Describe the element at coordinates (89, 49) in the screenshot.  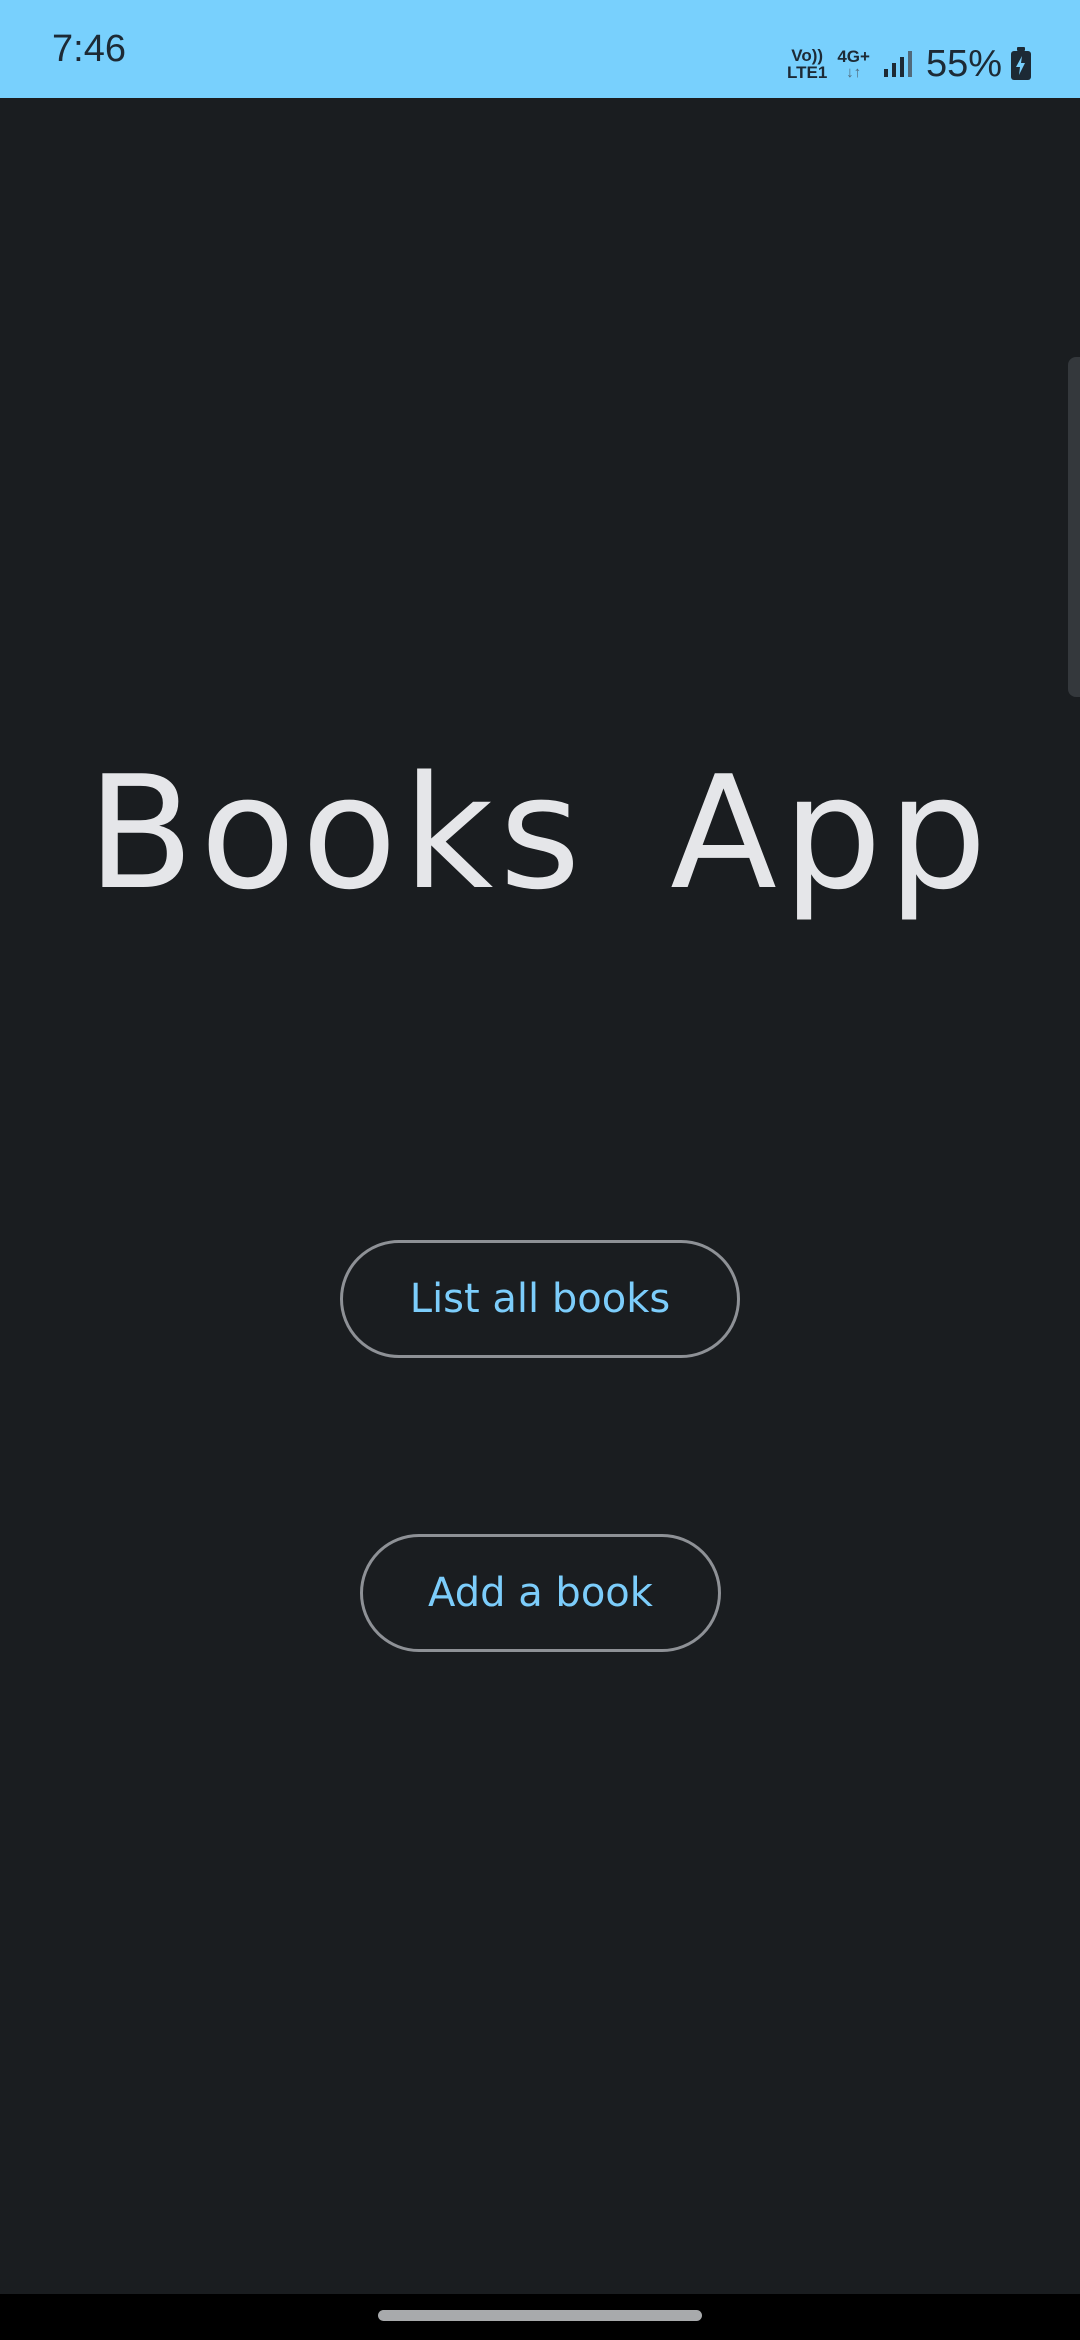
I see `status-time: 7:46` at that location.